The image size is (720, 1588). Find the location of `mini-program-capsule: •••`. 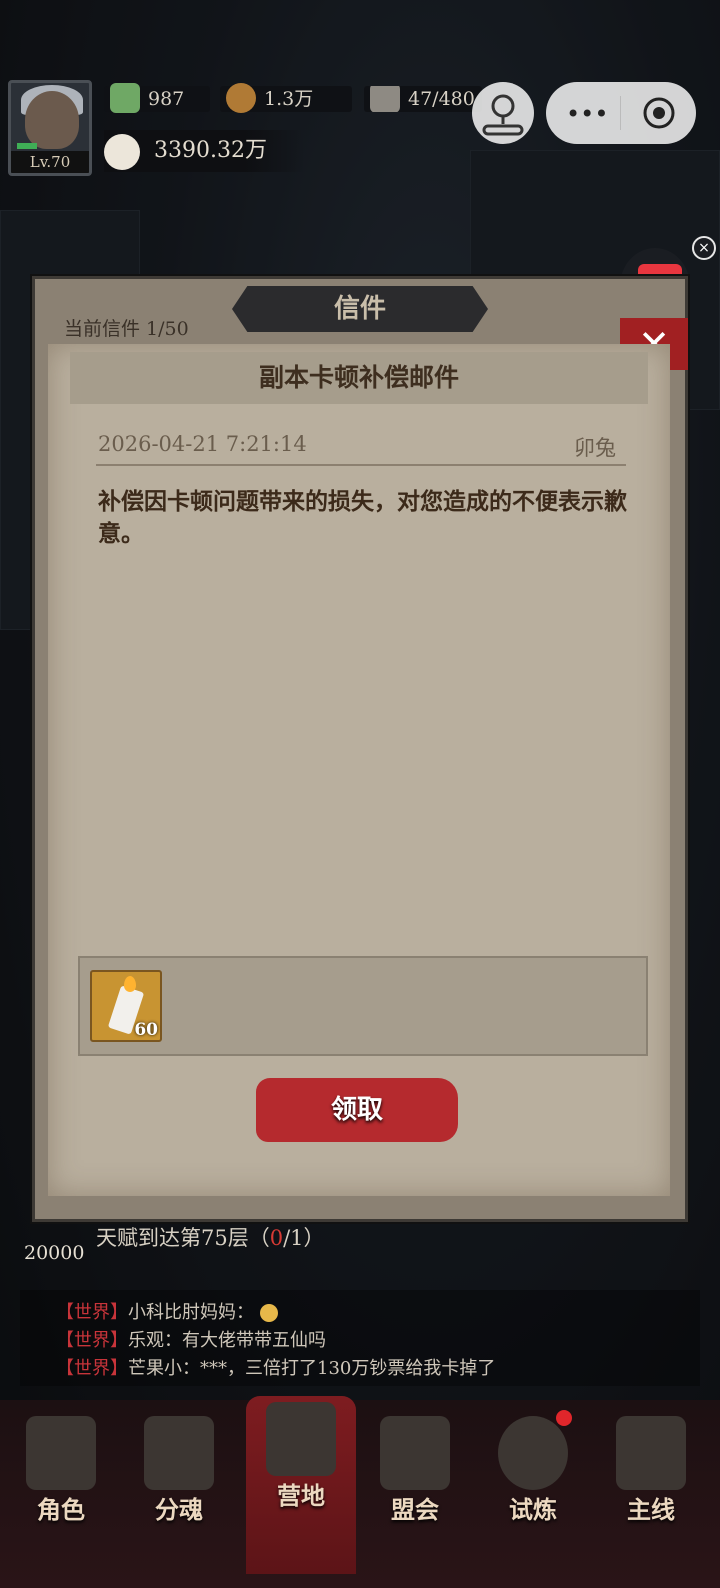

mini-program-capsule: ••• is located at coordinates (621, 113).